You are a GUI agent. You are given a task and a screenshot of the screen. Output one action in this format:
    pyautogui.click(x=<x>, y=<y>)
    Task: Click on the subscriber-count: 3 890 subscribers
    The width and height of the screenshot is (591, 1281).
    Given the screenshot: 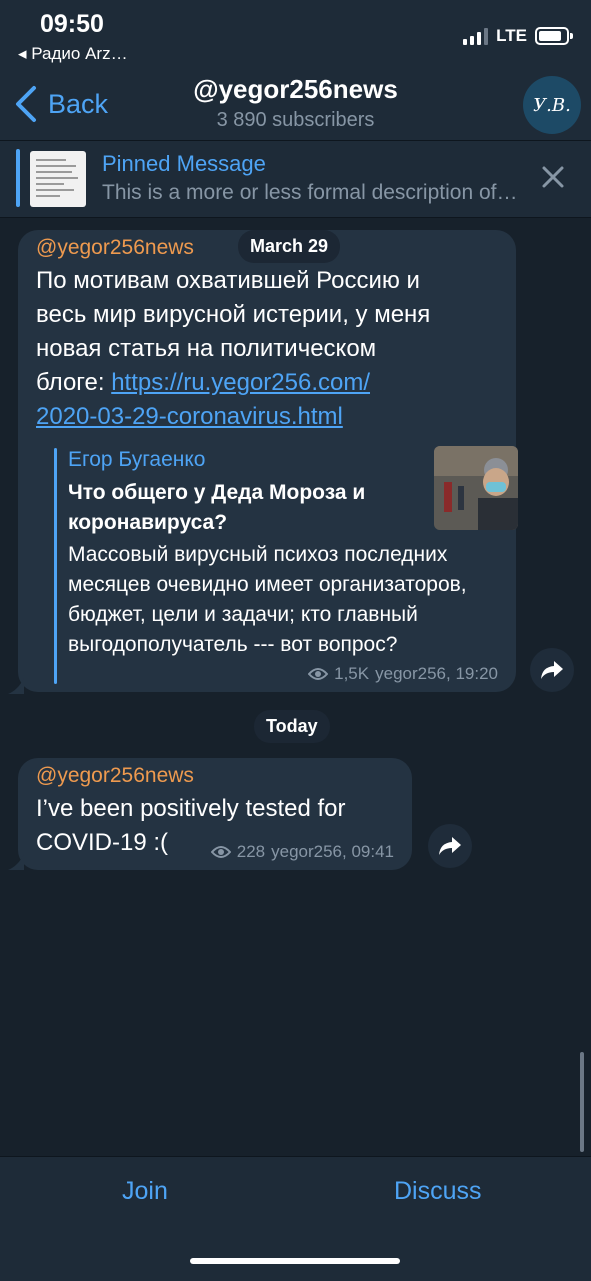 What is the action you would take?
    pyautogui.click(x=295, y=120)
    